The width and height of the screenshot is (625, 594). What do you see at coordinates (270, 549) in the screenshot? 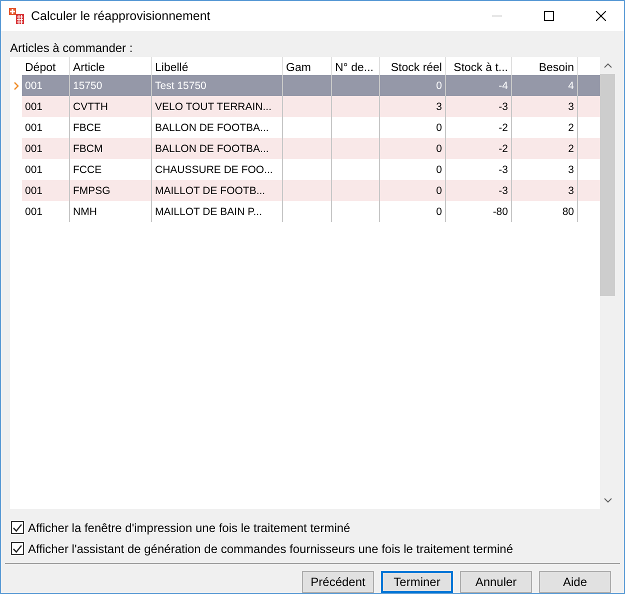
I see `checkbox-label: Afficher l'assistant de génération de commandes fournisseurs une fois le traitement terminé` at bounding box center [270, 549].